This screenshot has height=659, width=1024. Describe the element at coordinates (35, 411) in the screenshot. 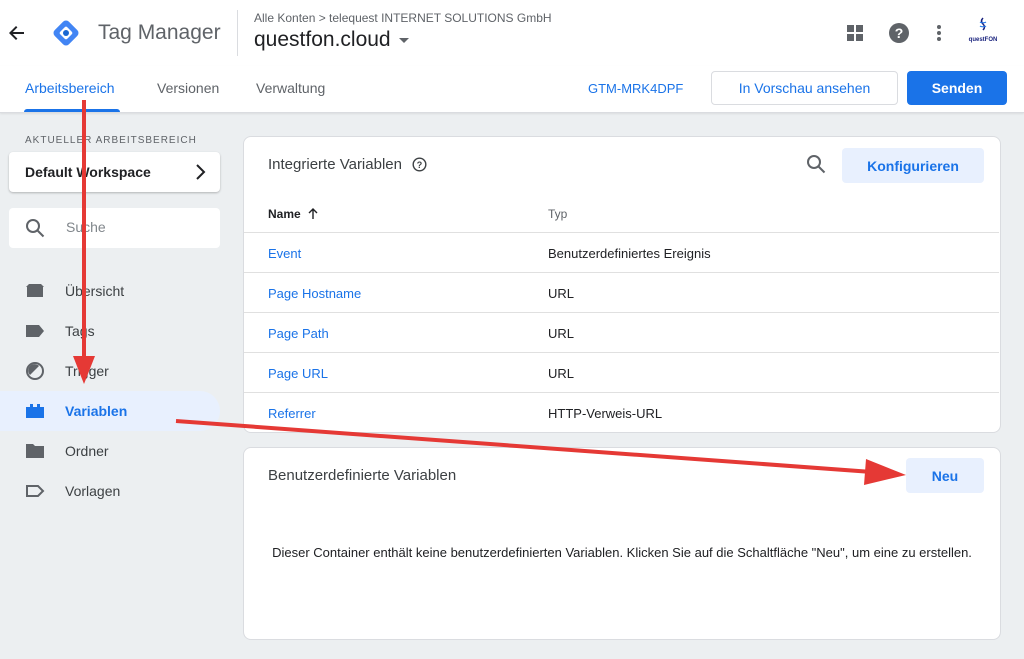

I see `variables-icon` at that location.